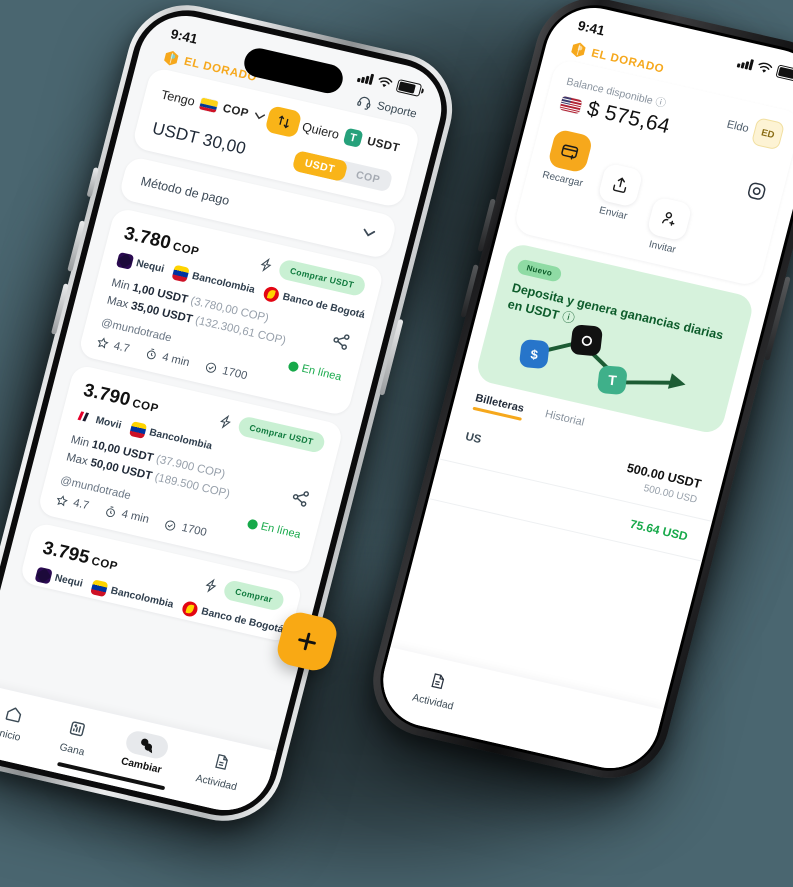 The image size is (793, 887). Describe the element at coordinates (363, 103) in the screenshot. I see `headset-icon` at that location.